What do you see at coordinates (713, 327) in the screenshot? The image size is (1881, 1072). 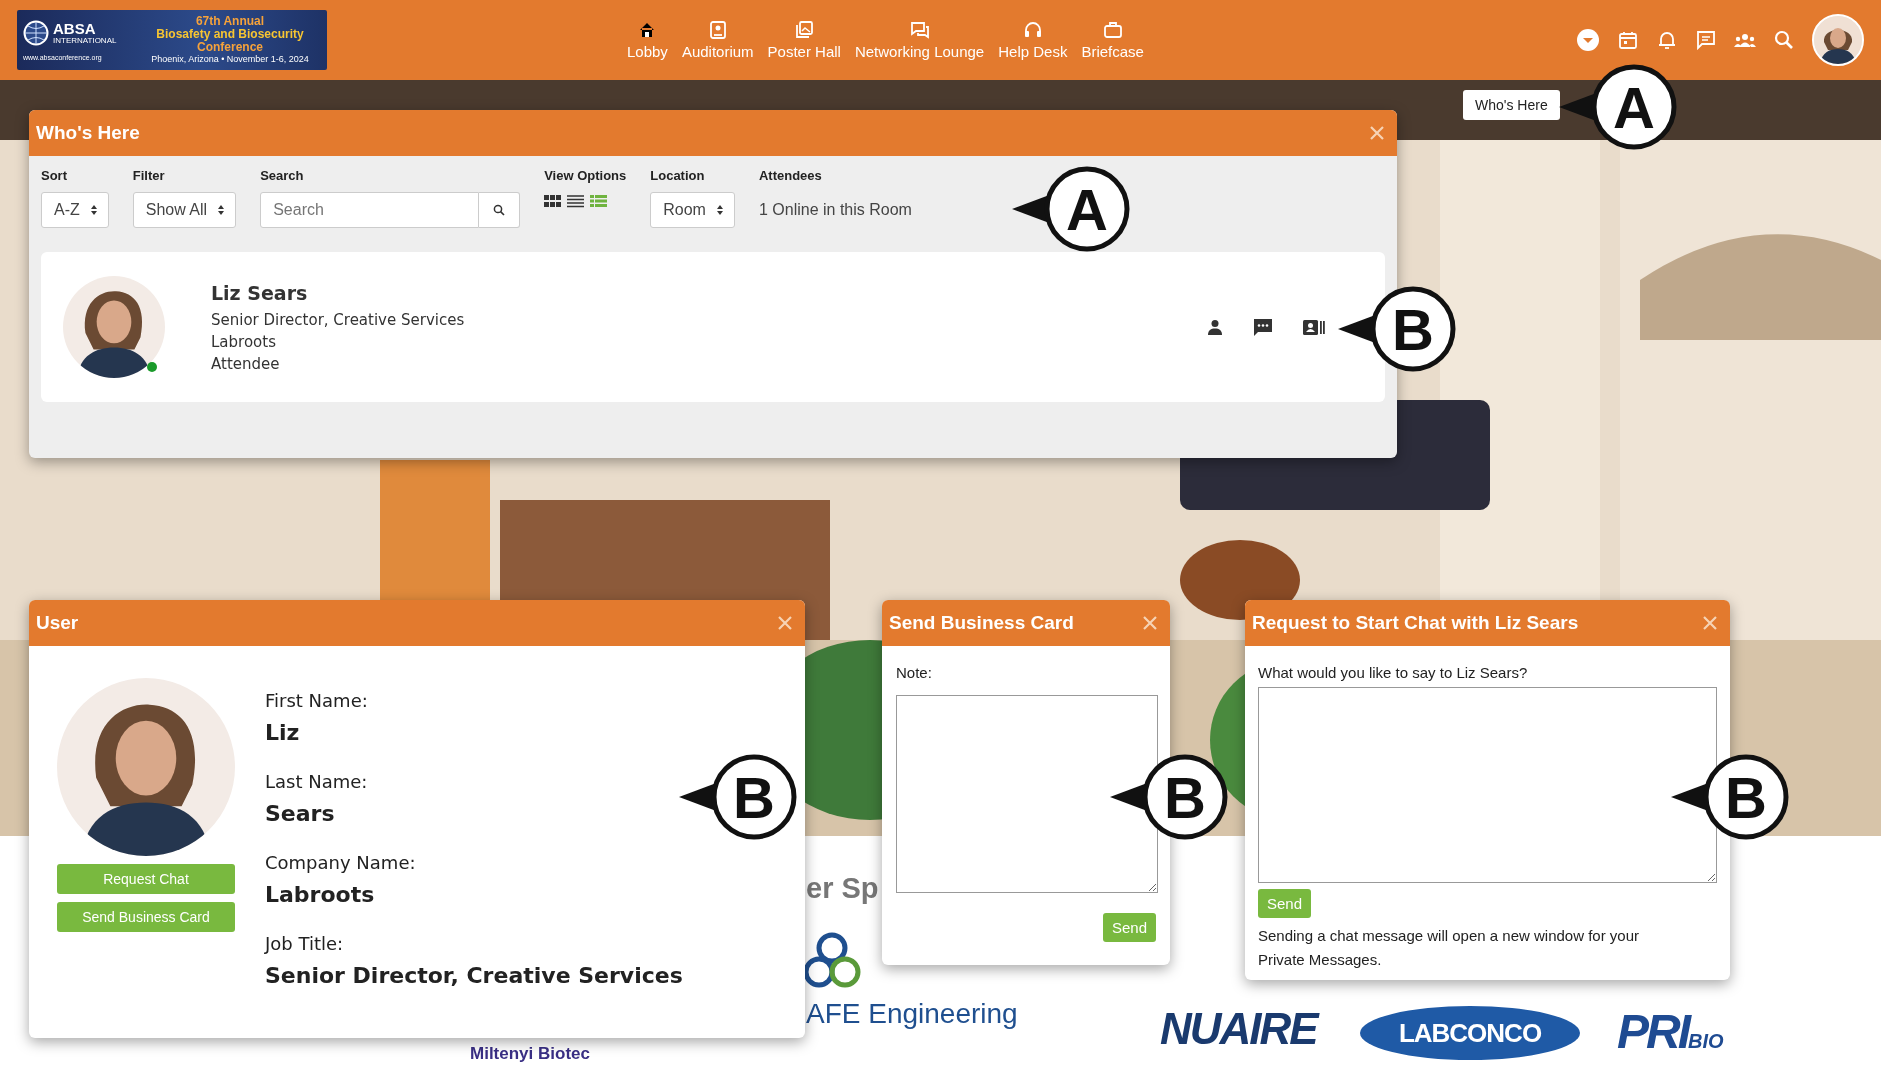 I see `attendee-card: Liz Sears Senior Director, Creative Services Labroots Attendee` at bounding box center [713, 327].